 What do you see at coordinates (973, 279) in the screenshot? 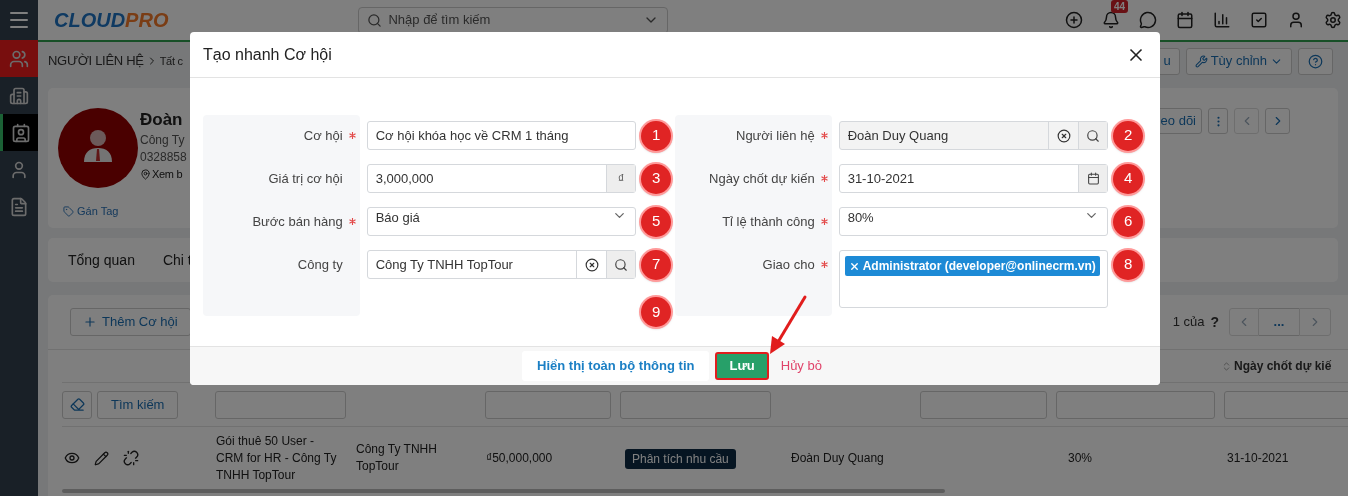
I see `tags-field: Administrator (developer@onlinecrm.vn)` at bounding box center [973, 279].